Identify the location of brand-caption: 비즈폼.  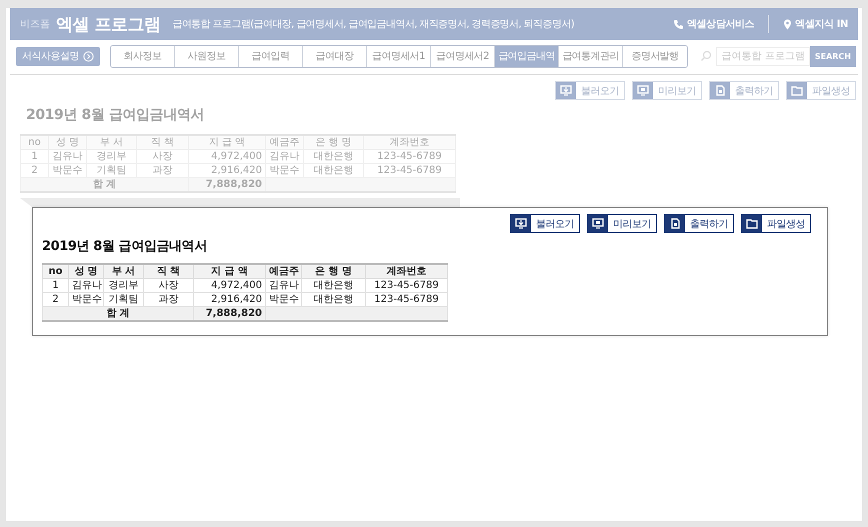
(35, 24).